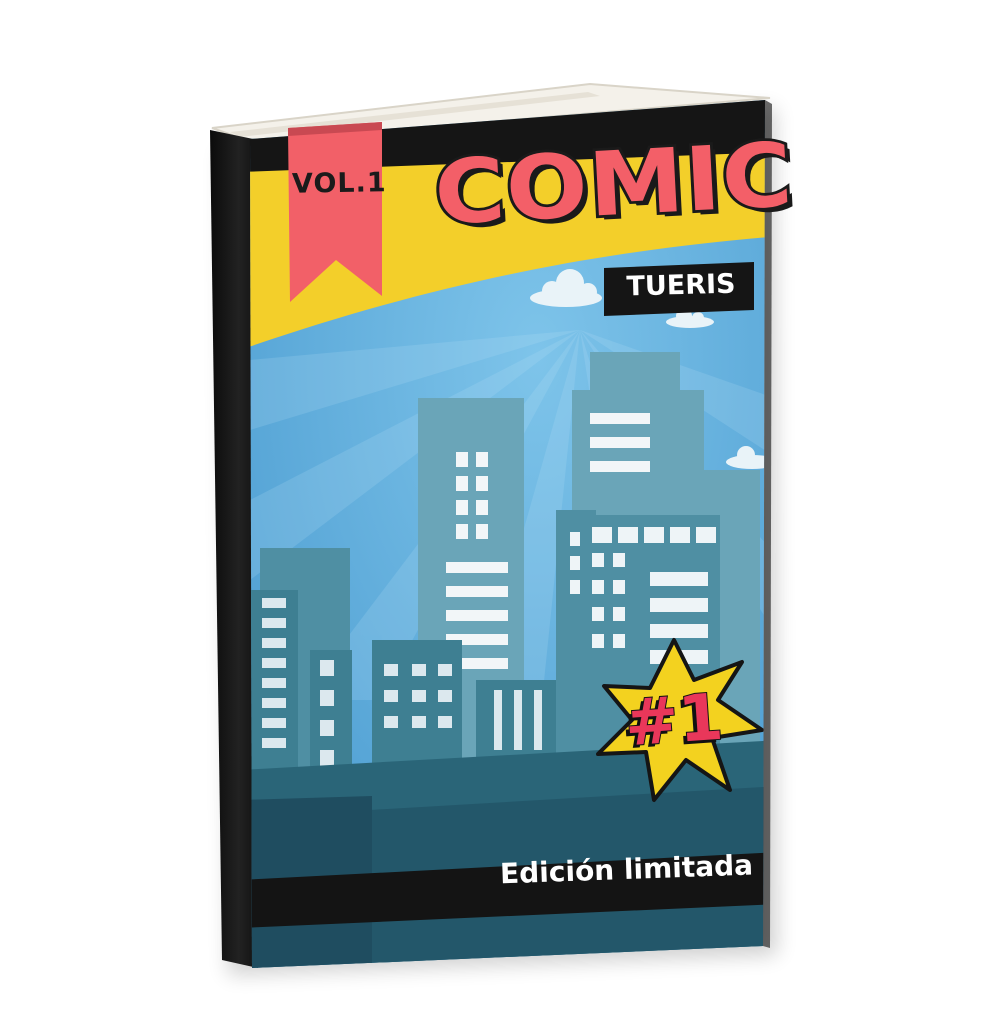  Describe the element at coordinates (613, 183) in the screenshot. I see `comic-title: COMIC` at that location.